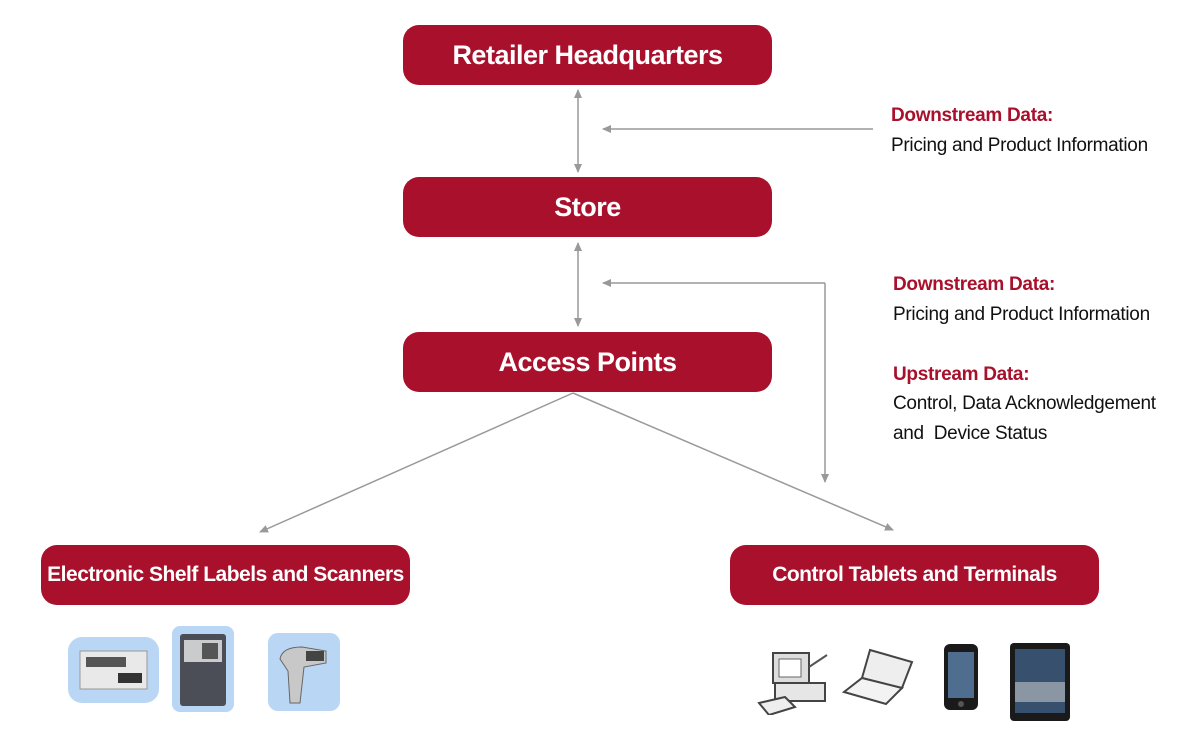  Describe the element at coordinates (416, 462) in the screenshot. I see `ap-esl-arrow` at that location.